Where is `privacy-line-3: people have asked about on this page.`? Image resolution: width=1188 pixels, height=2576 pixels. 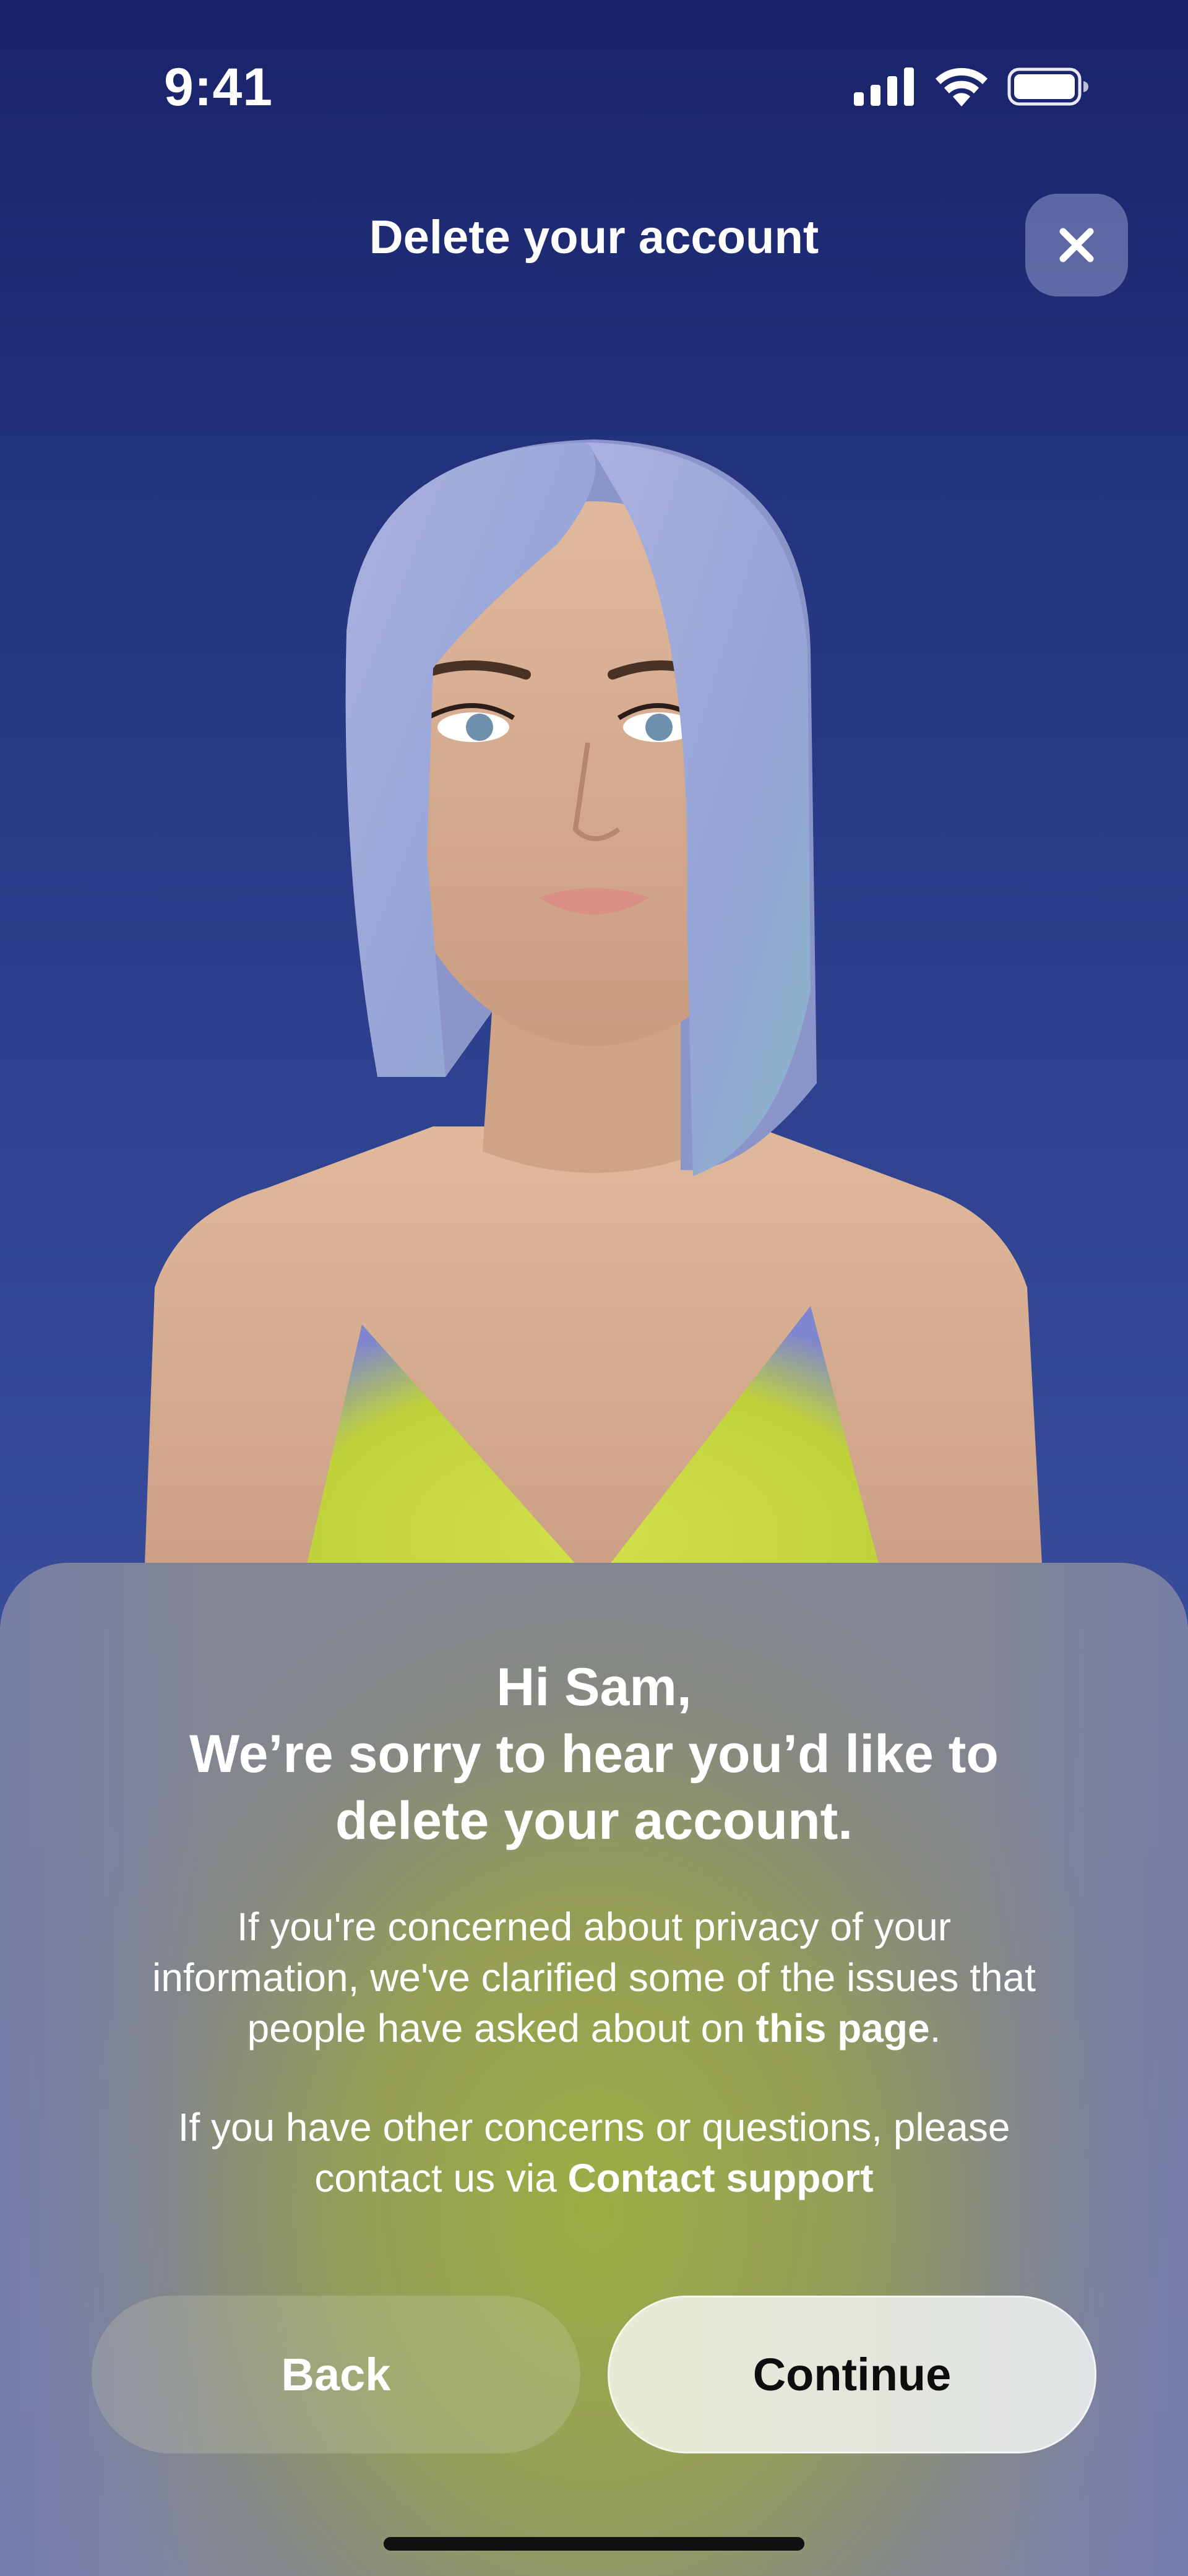 privacy-line-3: people have asked about on this page. is located at coordinates (594, 2028).